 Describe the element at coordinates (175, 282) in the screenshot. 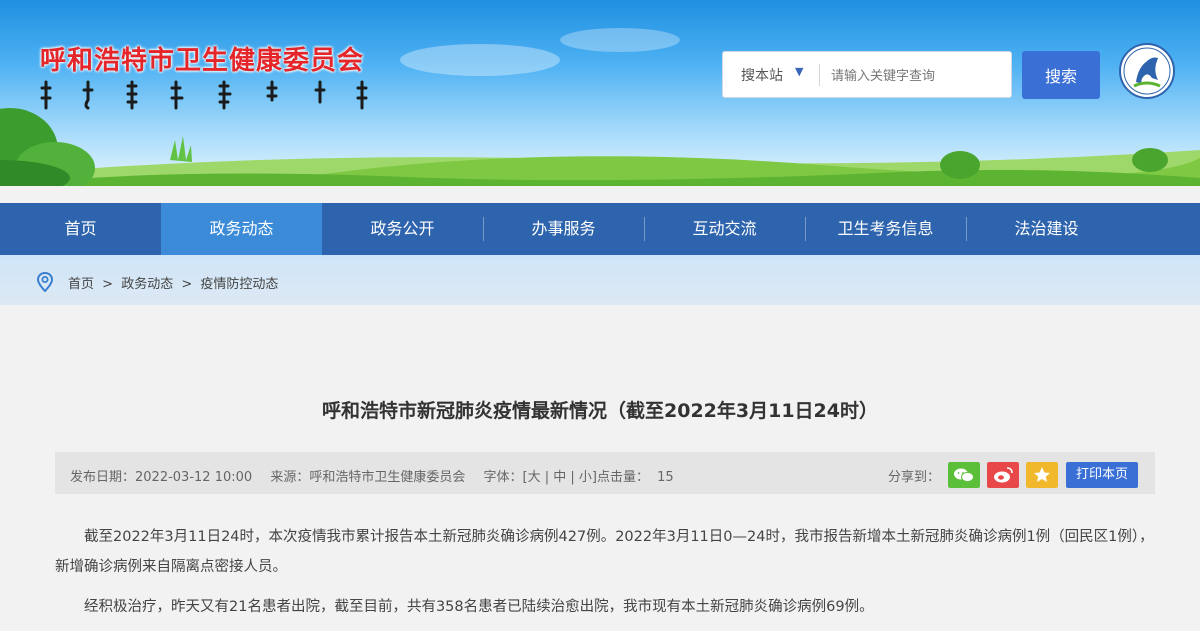

I see `breadcrumb: 首页 > 政务动态 > 疫情防控动态` at that location.